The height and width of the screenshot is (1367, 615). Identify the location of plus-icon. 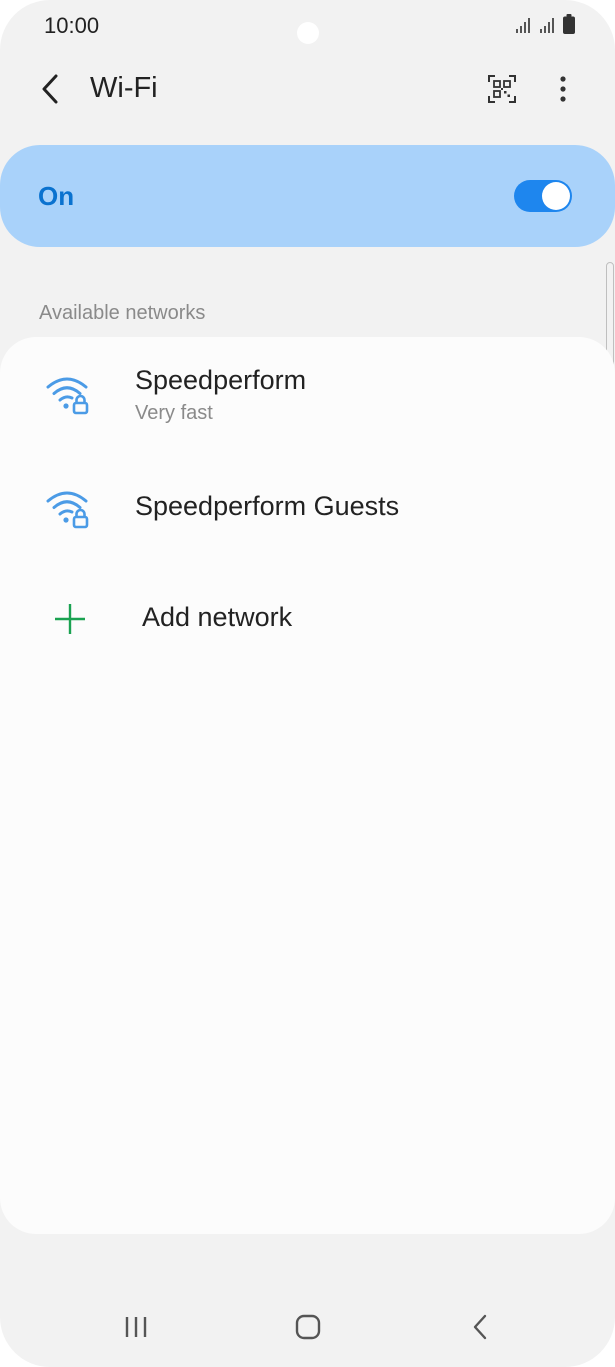
(70, 619).